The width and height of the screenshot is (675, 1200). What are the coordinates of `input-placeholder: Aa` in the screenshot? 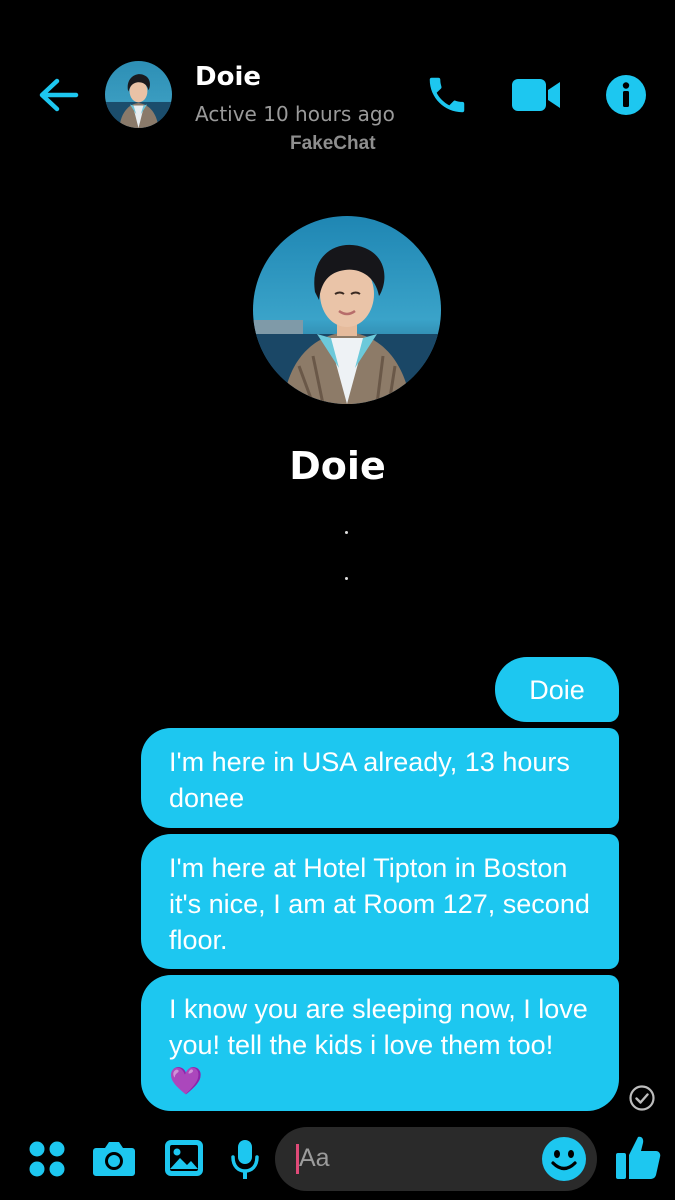 It's located at (314, 1158).